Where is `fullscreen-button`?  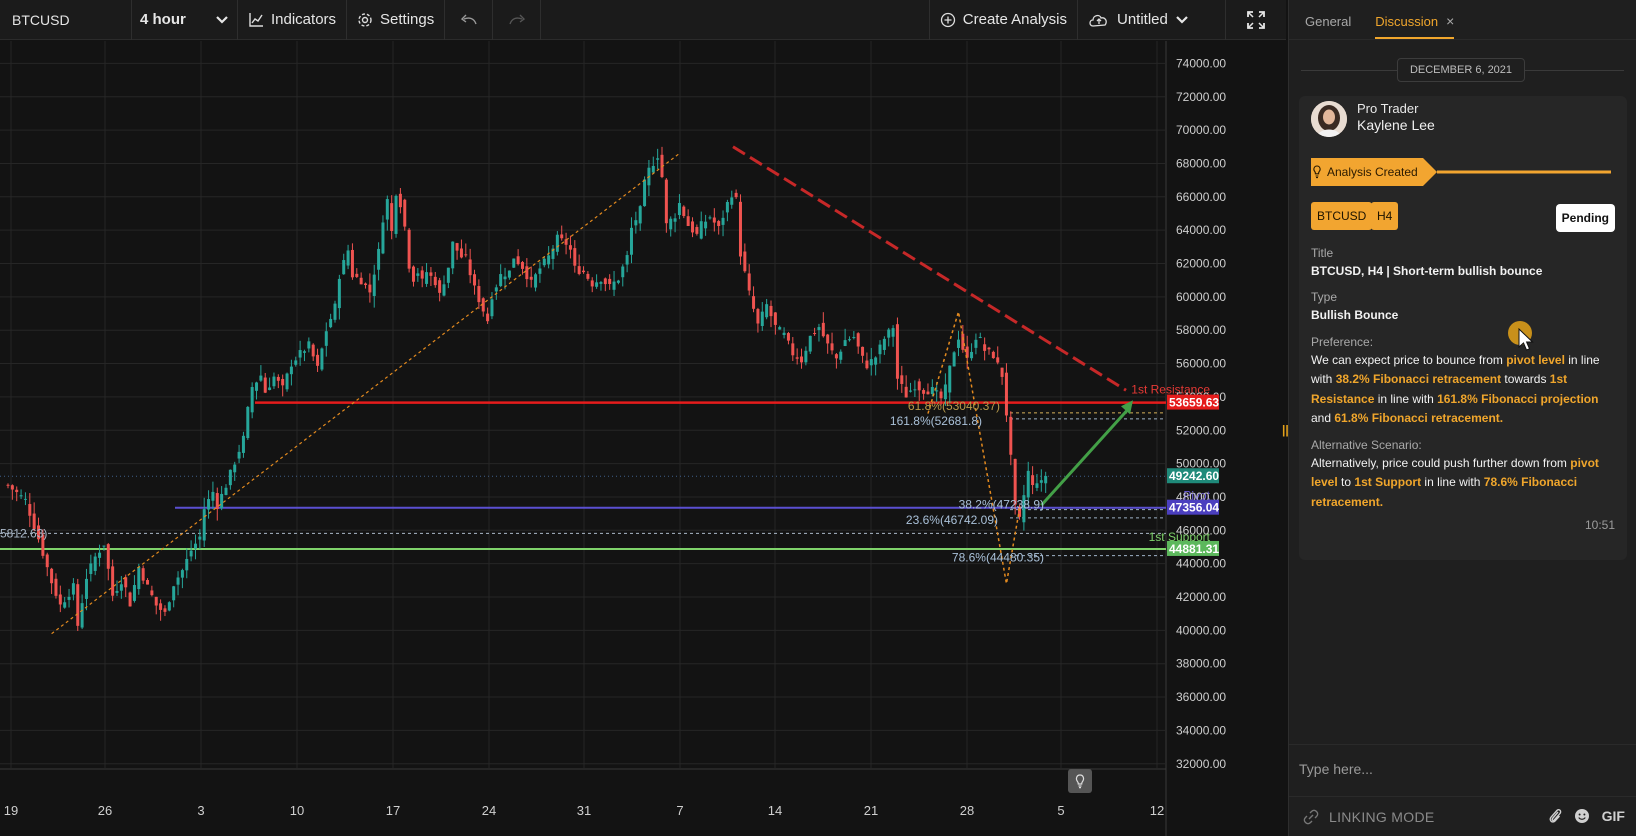 fullscreen-button is located at coordinates (1256, 20).